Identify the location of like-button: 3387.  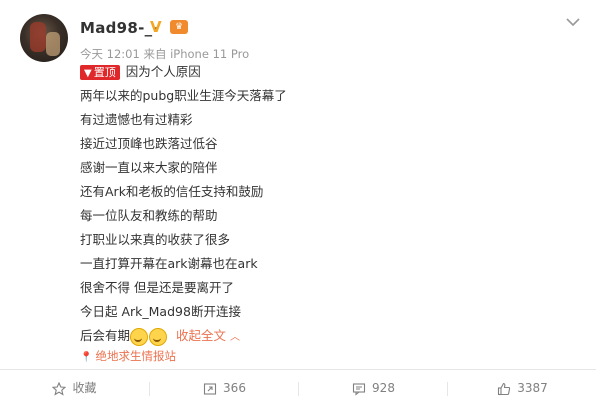
(522, 389).